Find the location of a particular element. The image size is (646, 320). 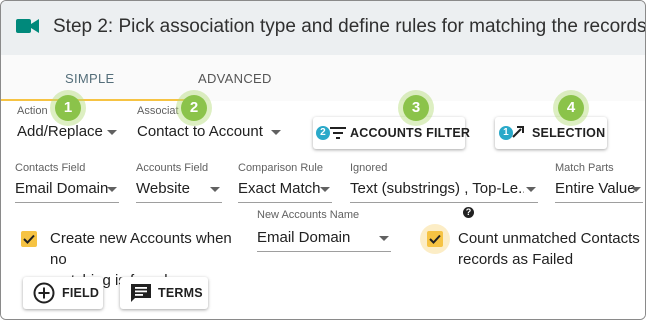

comparison-rule-value: Exact Match is located at coordinates (279, 188).